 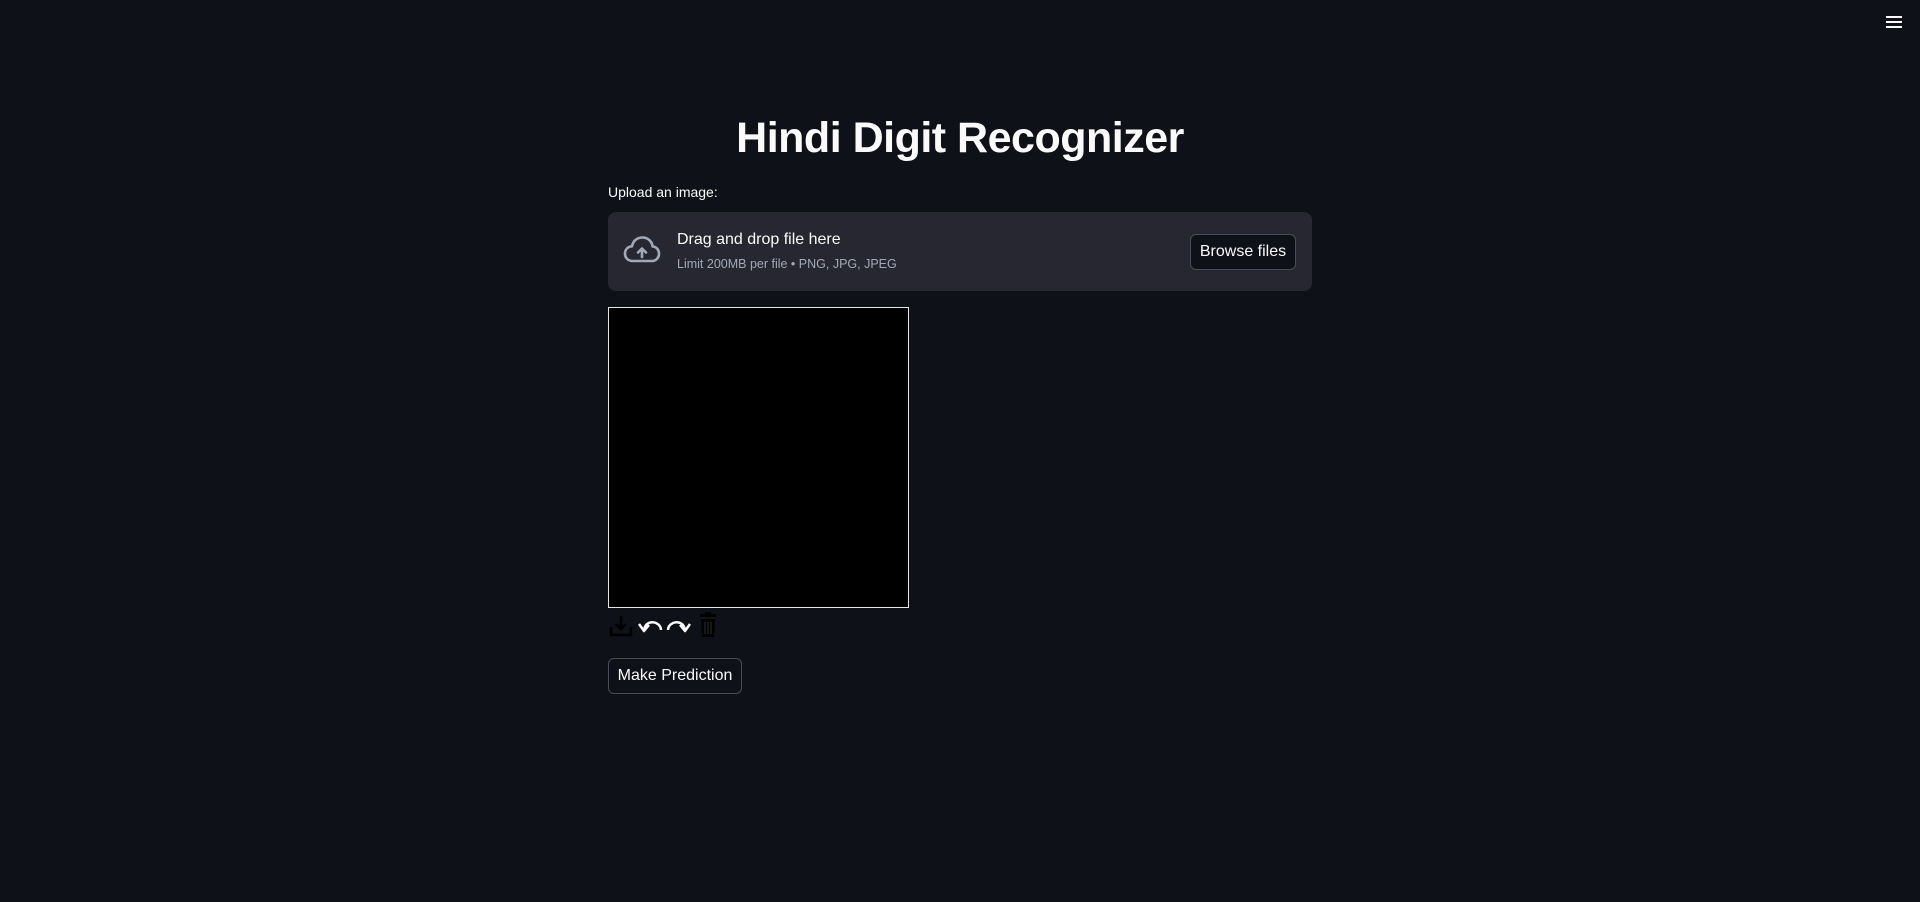 What do you see at coordinates (679, 625) in the screenshot?
I see `redo-icon` at bounding box center [679, 625].